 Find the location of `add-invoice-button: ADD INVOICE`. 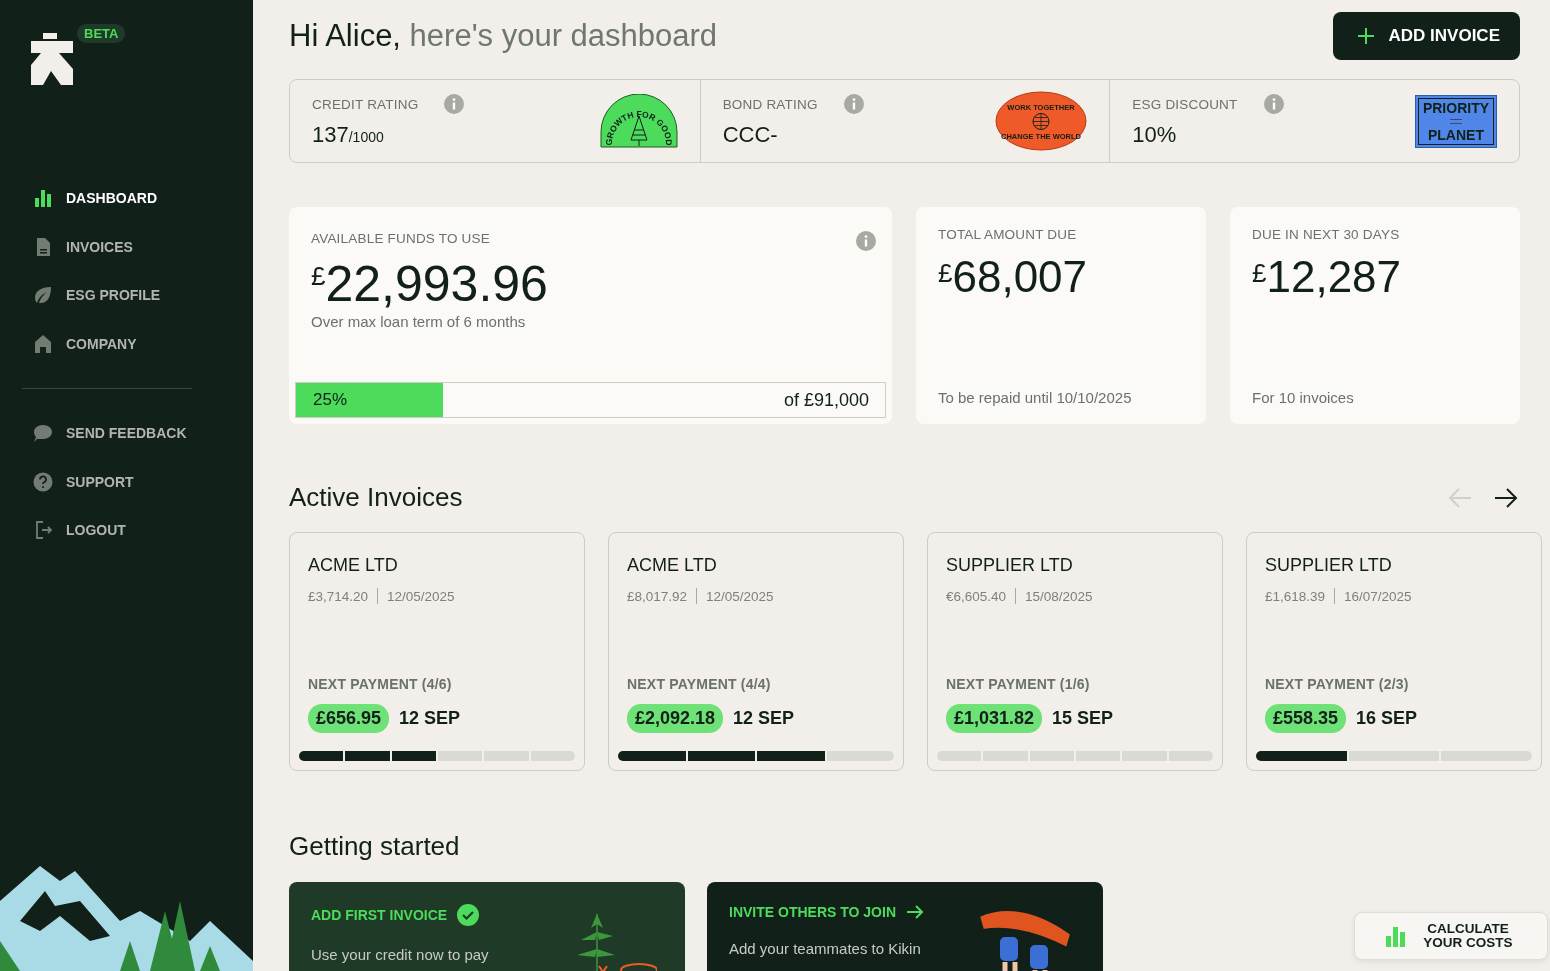

add-invoice-button: ADD INVOICE is located at coordinates (1426, 36).